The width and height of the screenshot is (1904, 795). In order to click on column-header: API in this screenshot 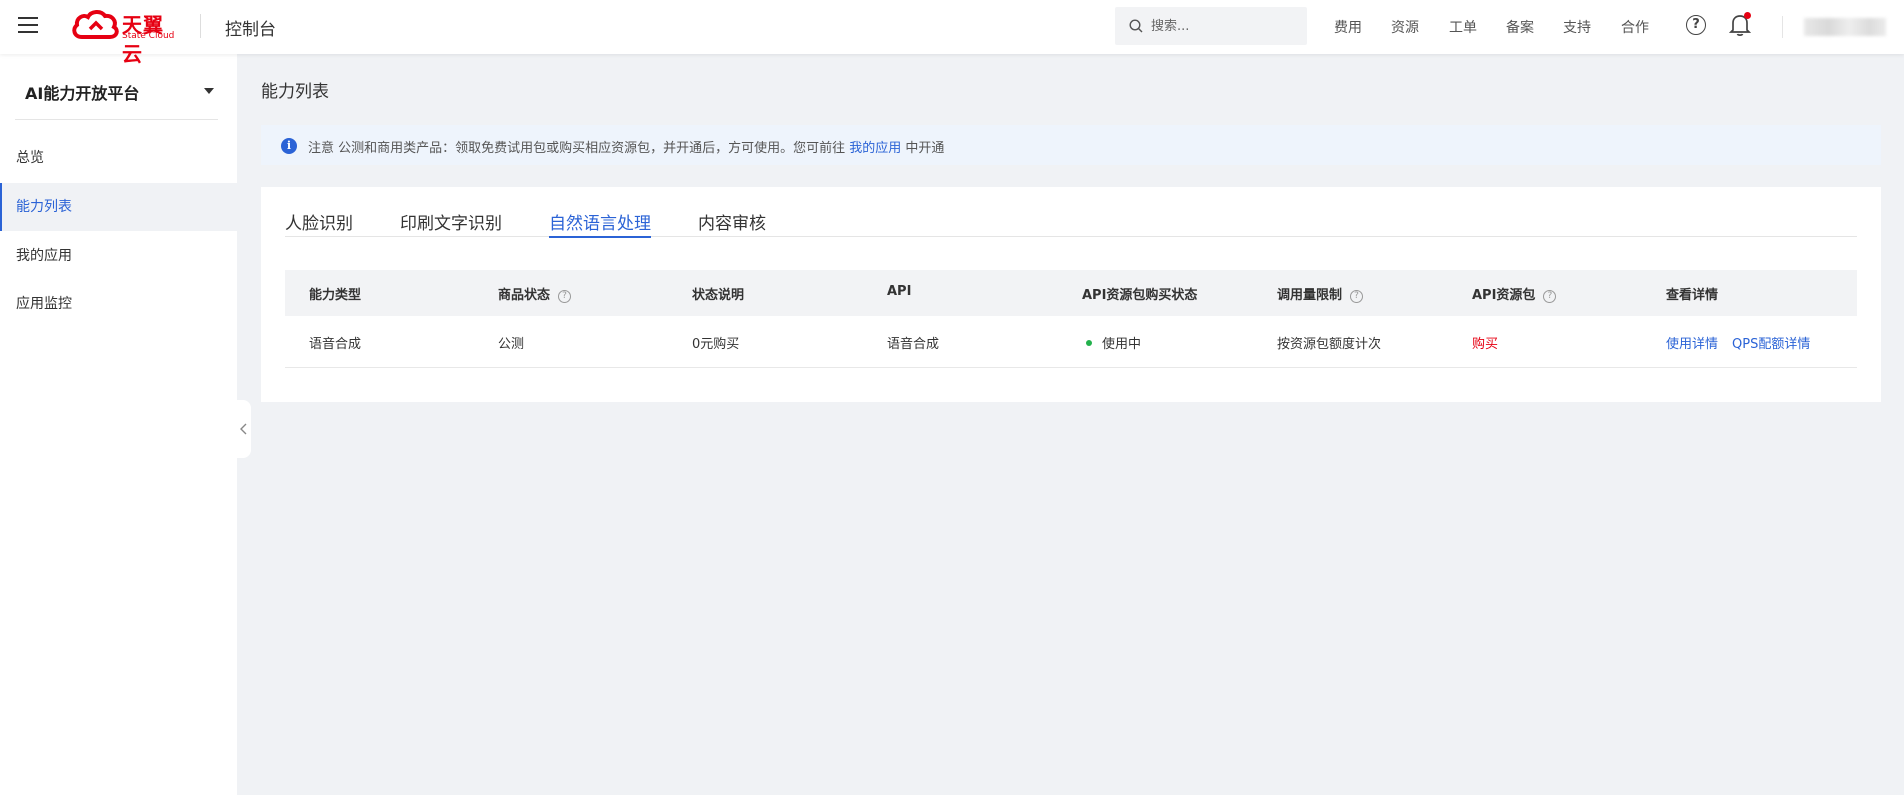, I will do `click(899, 291)`.